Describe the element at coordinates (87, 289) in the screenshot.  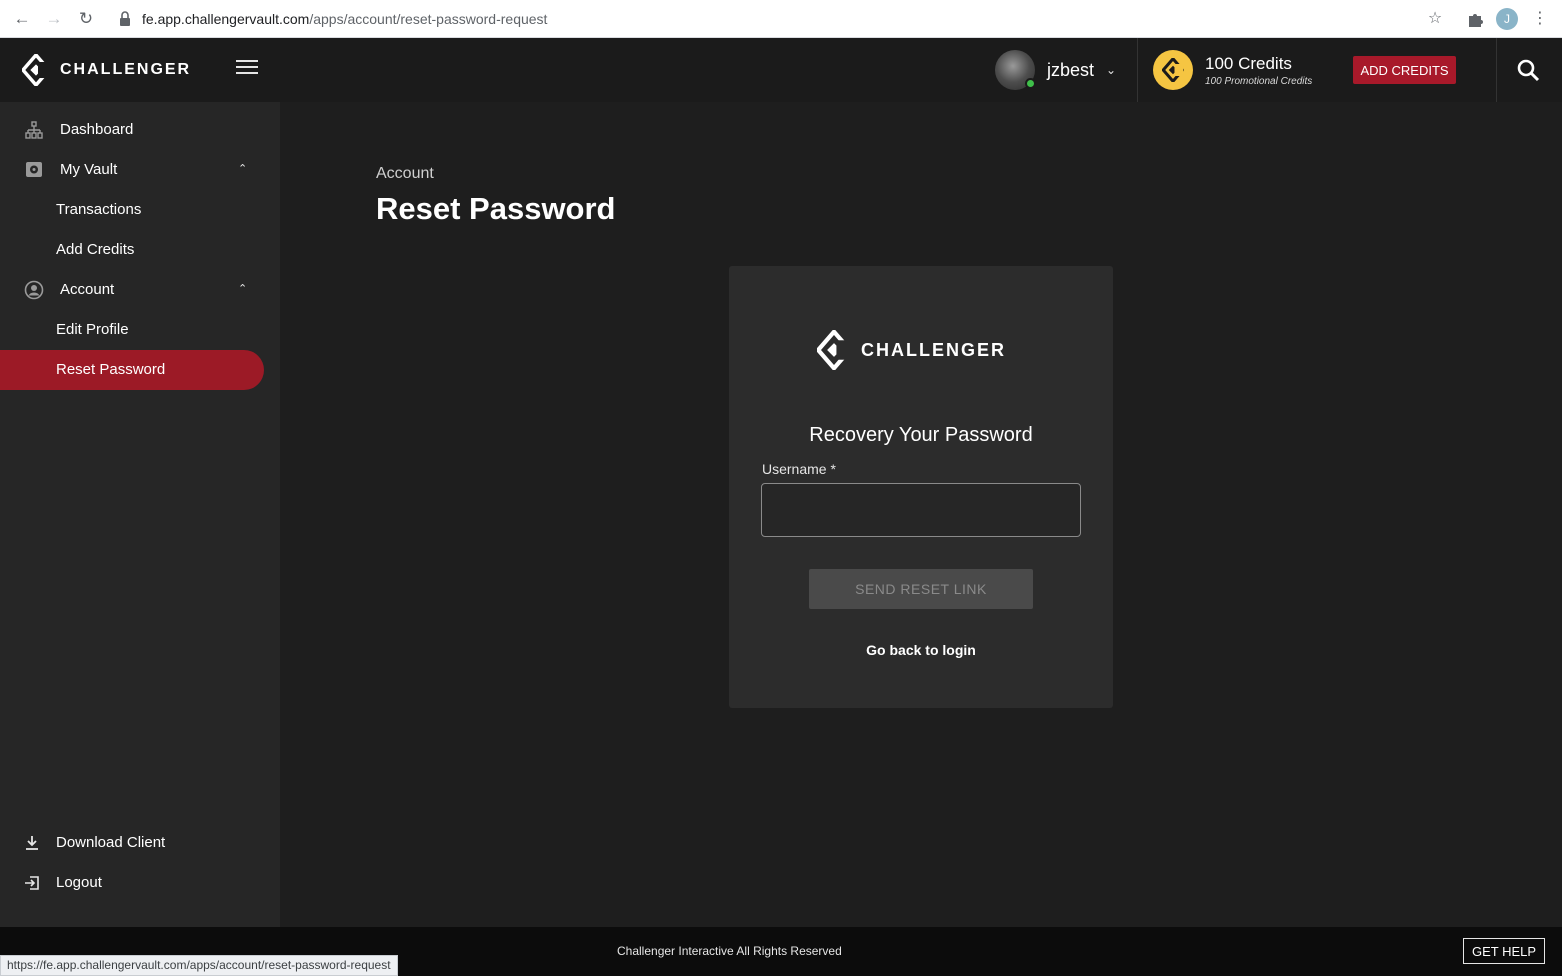
I see `sidebar-item-label: Account` at that location.